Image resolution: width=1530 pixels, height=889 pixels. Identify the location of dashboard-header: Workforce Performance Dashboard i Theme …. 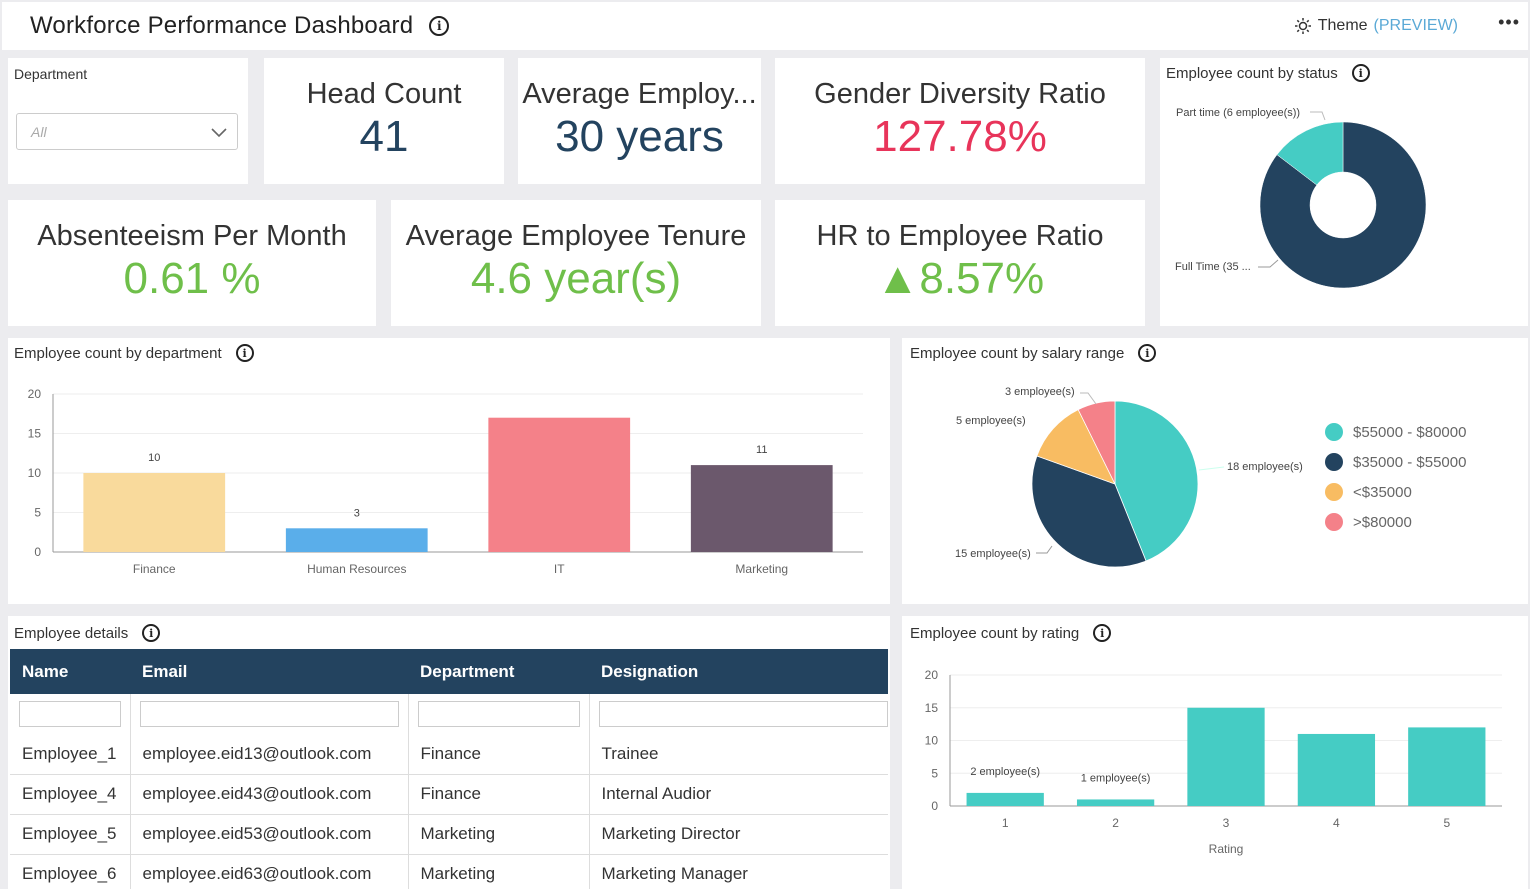
(765, 26).